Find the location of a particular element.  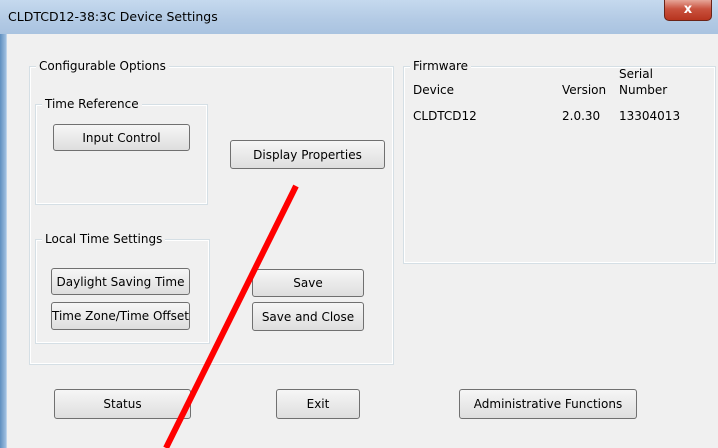

input-control-button: Input Control is located at coordinates (121, 137).